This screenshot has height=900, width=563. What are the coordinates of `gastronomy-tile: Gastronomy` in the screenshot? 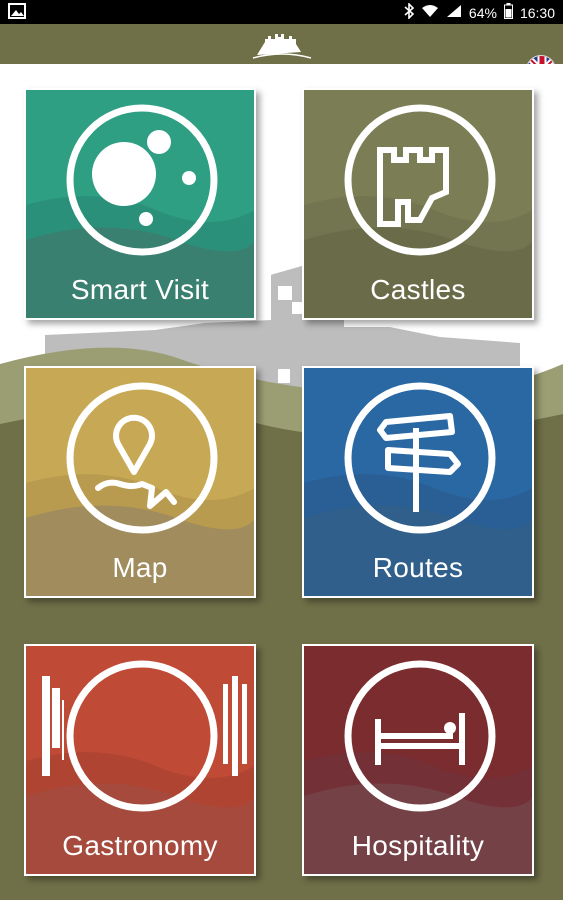 It's located at (140, 760).